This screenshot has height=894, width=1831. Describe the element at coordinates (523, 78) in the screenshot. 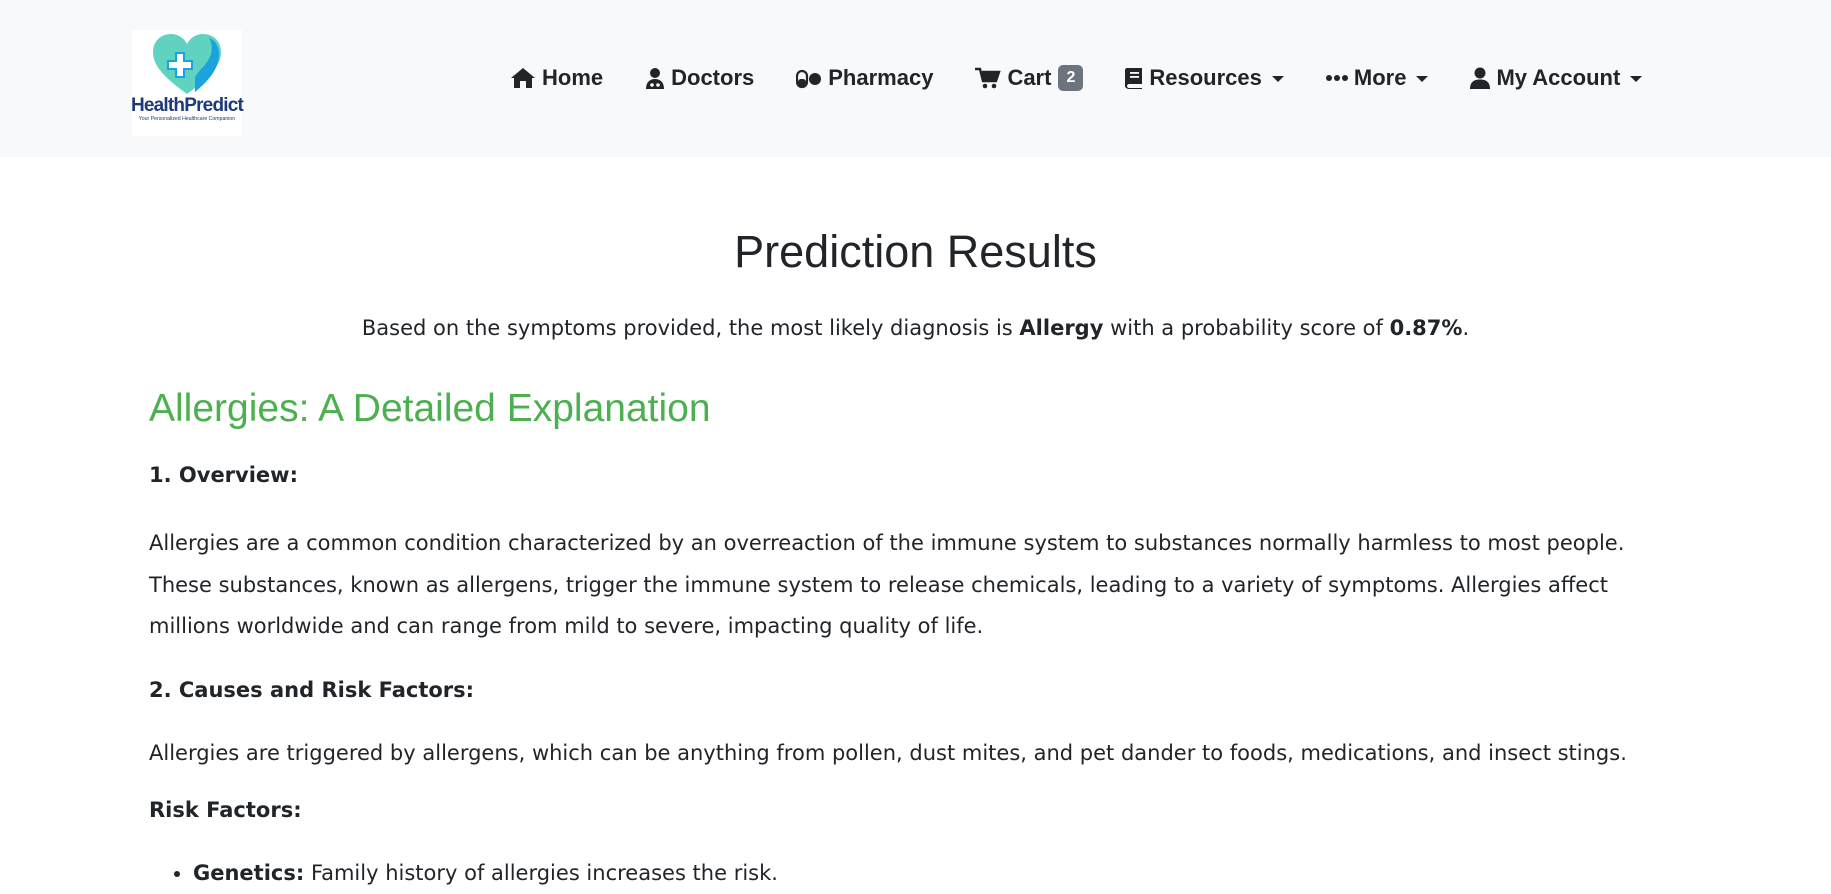

I see `home-icon` at that location.